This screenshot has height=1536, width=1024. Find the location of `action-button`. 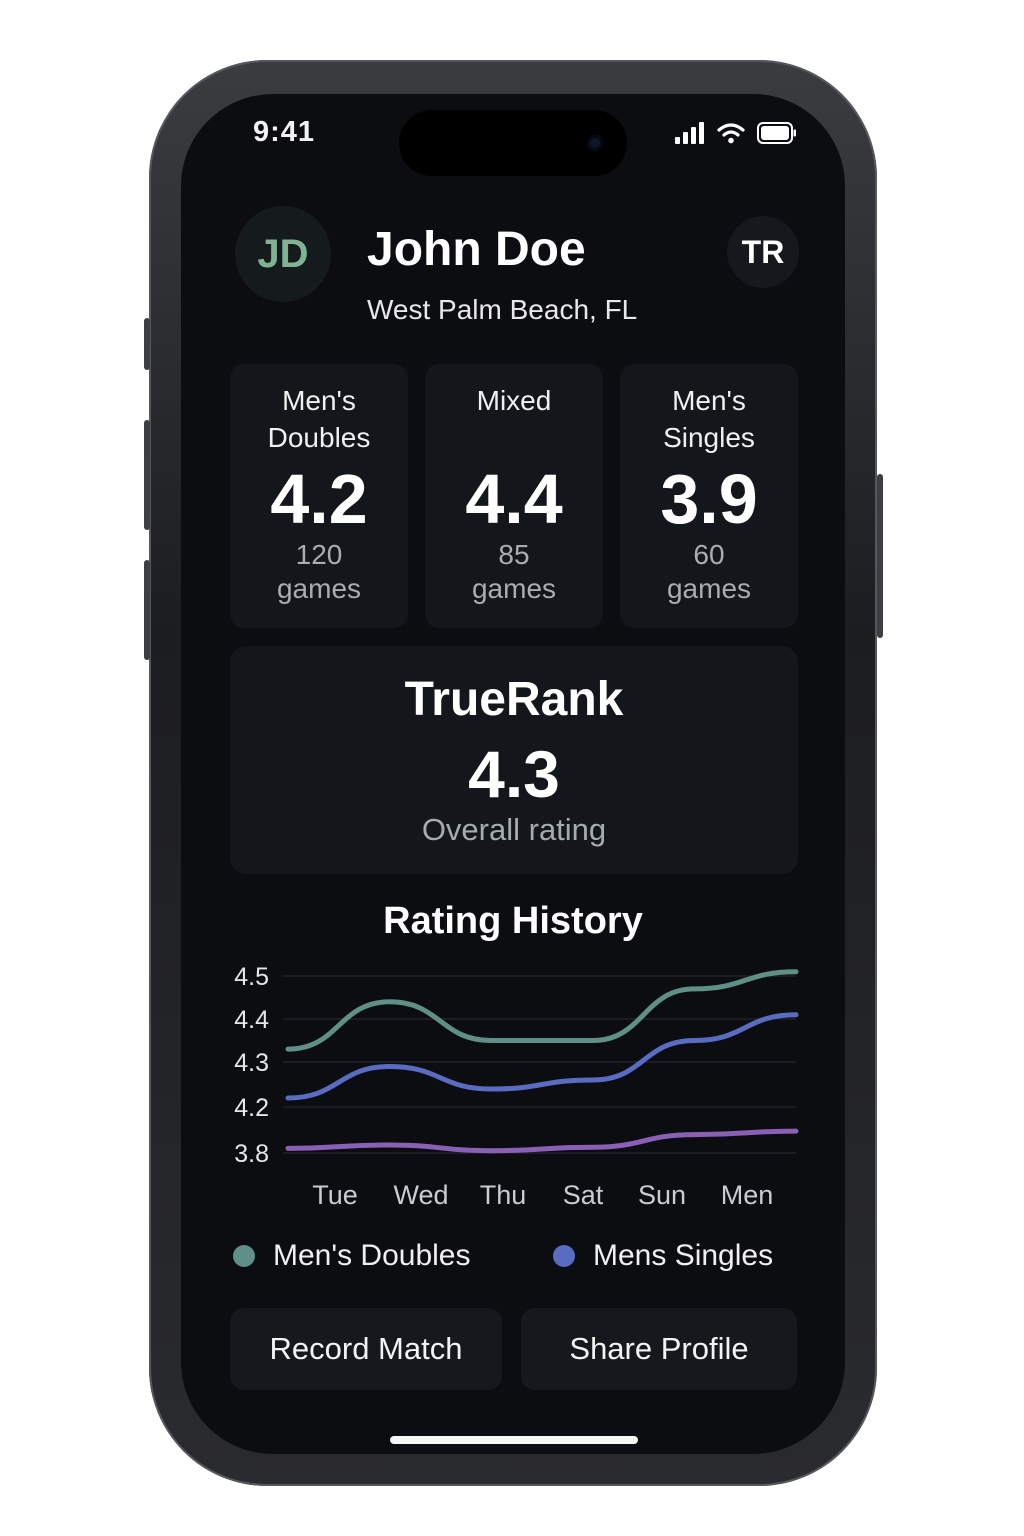

action-button is located at coordinates (147, 344).